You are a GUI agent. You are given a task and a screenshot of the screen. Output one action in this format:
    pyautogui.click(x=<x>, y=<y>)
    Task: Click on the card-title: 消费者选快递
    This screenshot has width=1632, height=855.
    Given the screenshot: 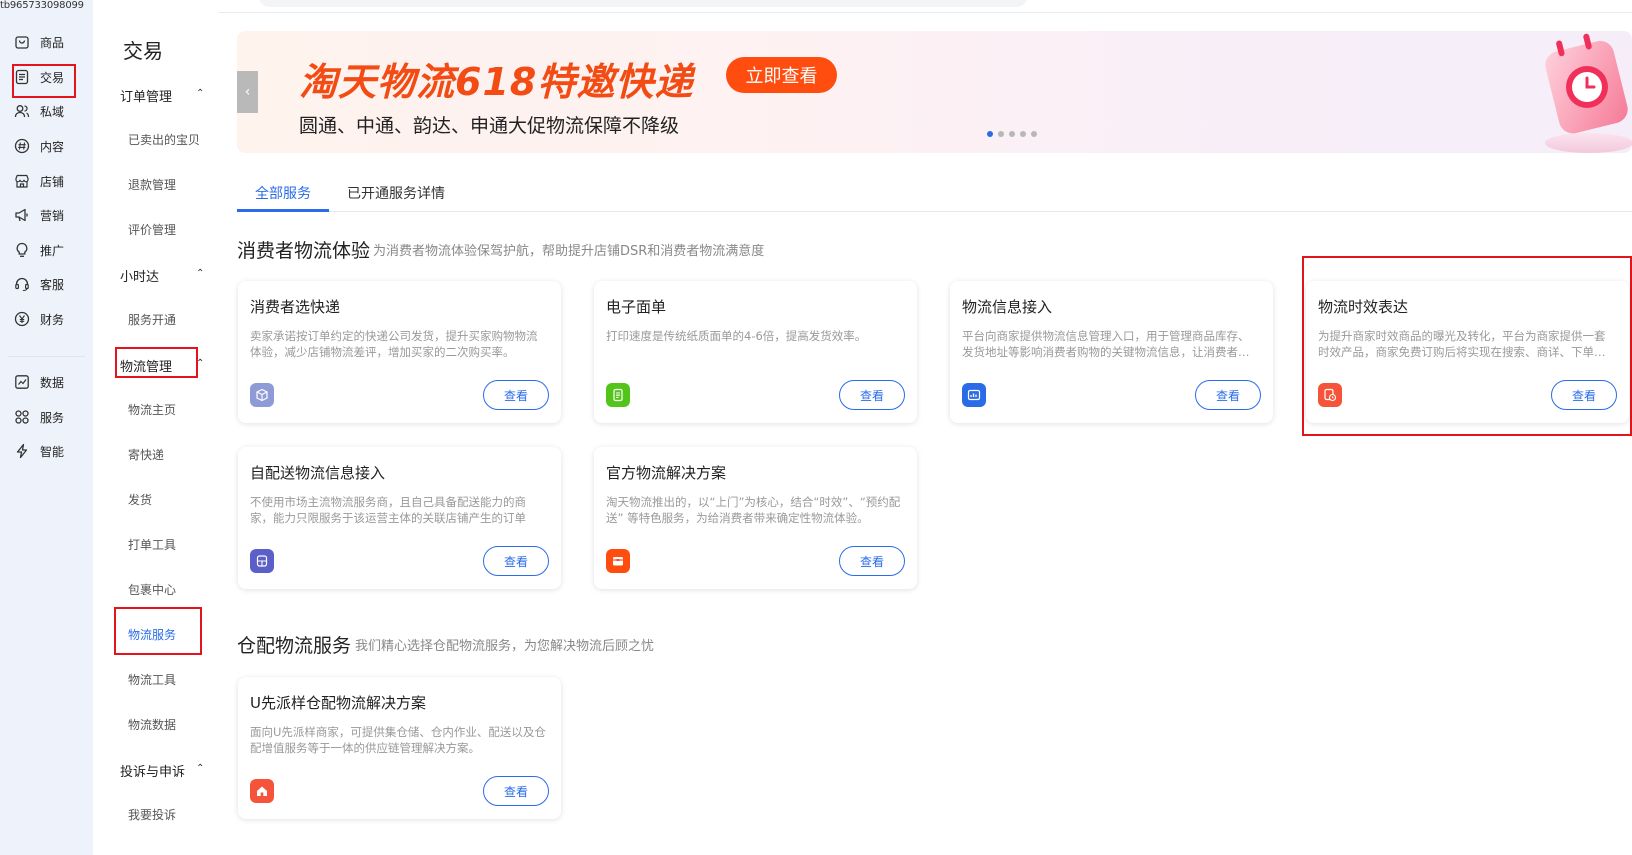 What is the action you would take?
    pyautogui.click(x=295, y=307)
    